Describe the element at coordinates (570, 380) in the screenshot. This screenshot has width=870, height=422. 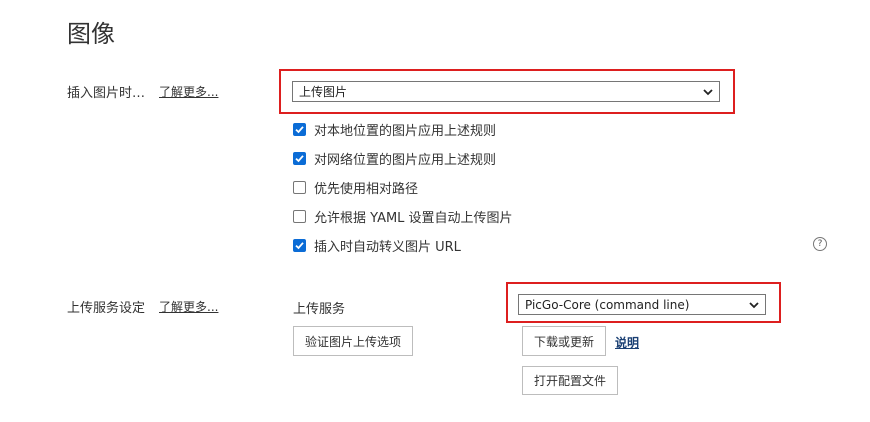
I see `open-config-button: 打开配置文件` at that location.